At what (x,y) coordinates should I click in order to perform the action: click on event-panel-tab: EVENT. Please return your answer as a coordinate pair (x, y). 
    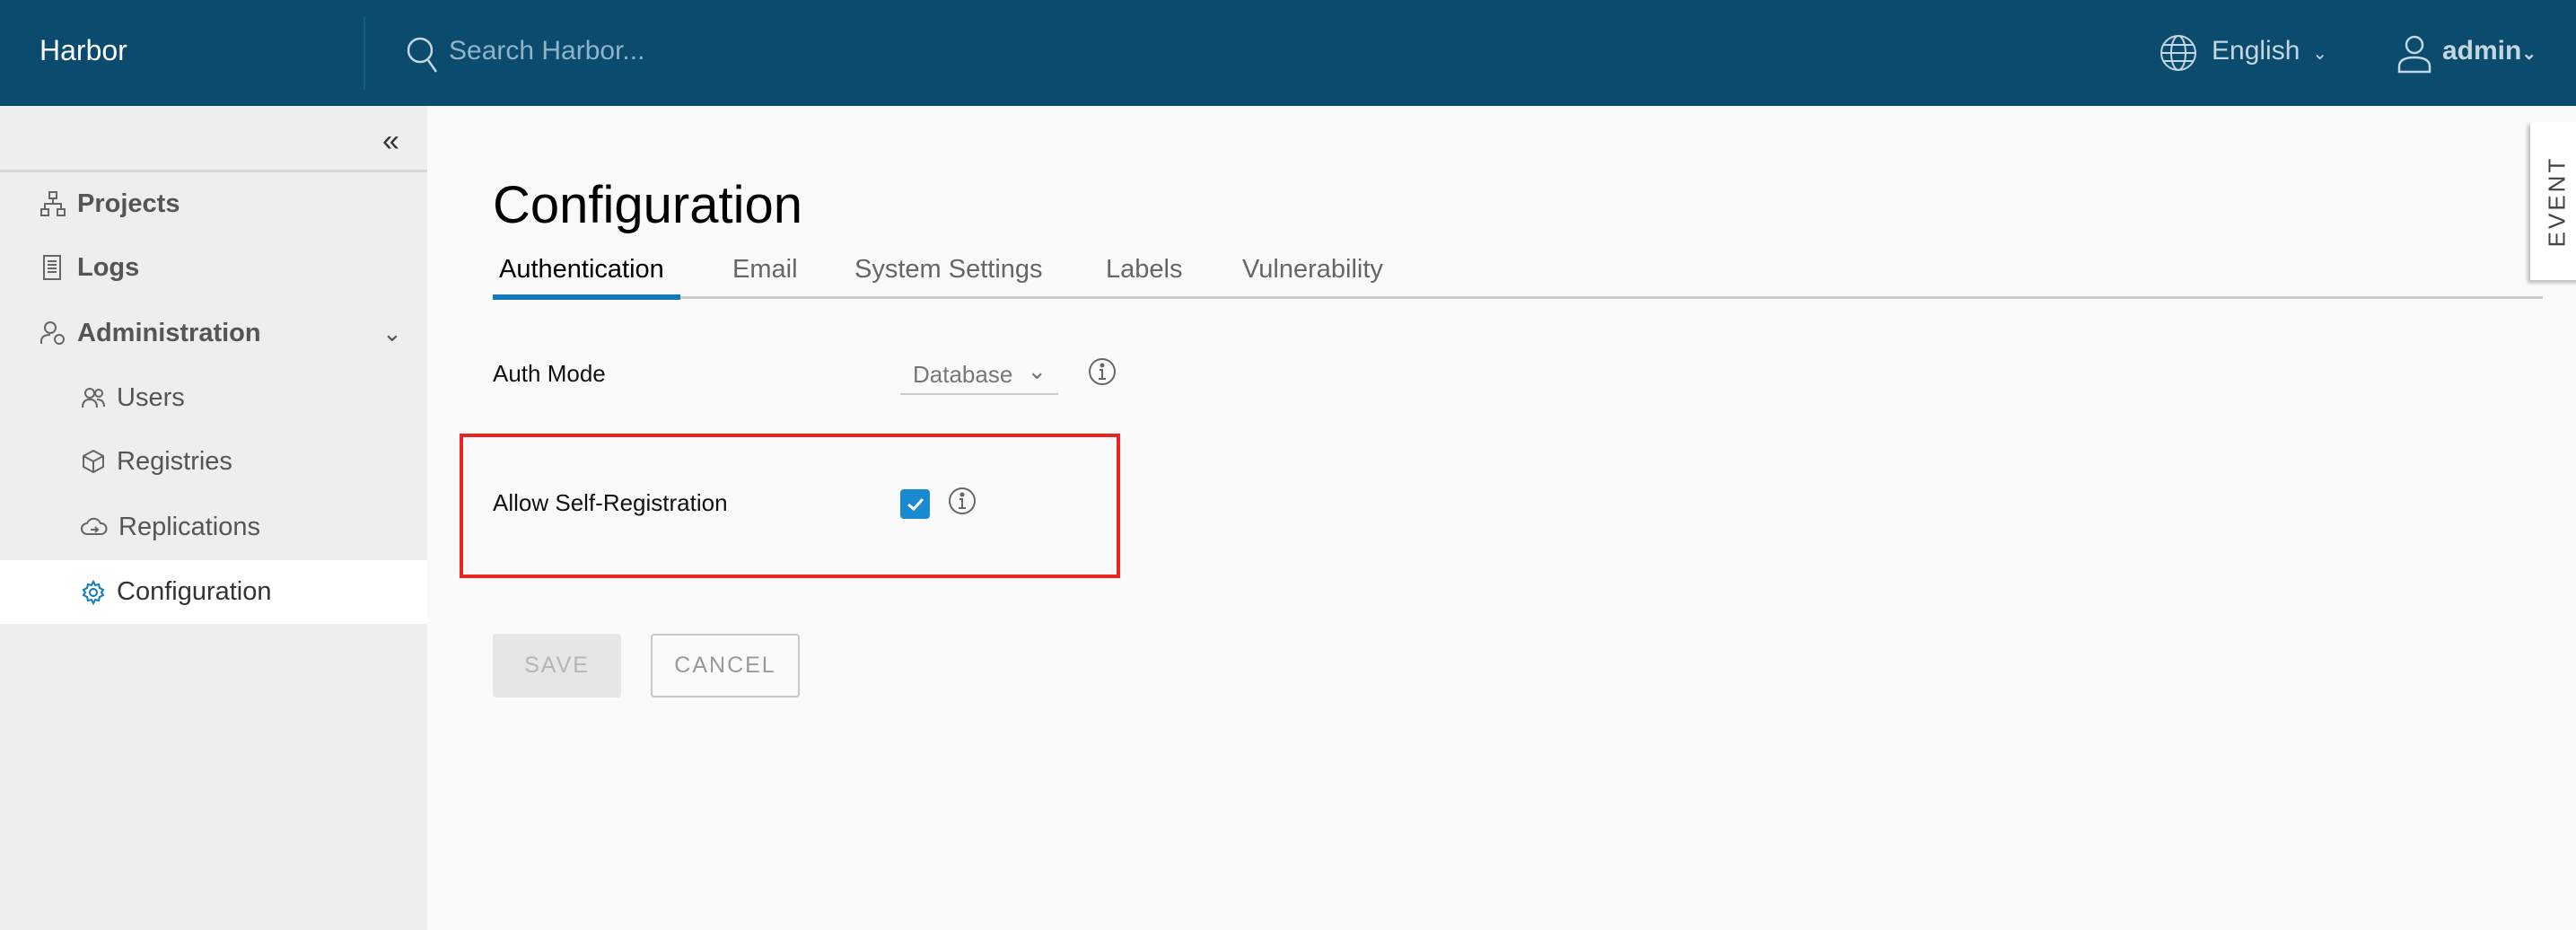
    Looking at the image, I should click on (2553, 201).